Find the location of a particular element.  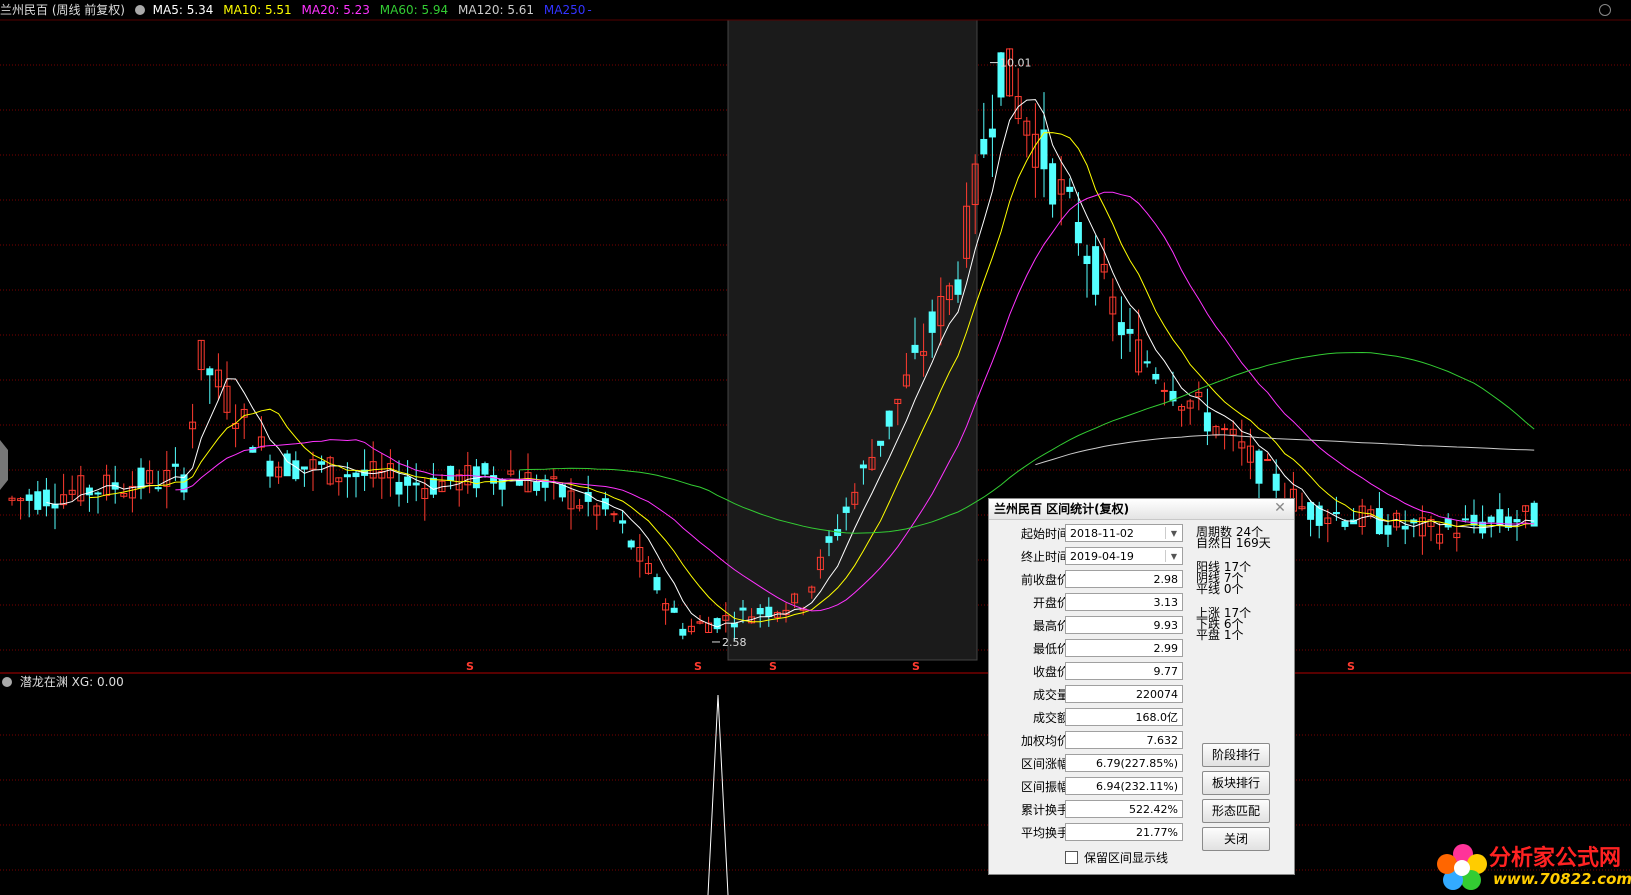

ma20-label: MA20: 5.23 is located at coordinates (335, 10).